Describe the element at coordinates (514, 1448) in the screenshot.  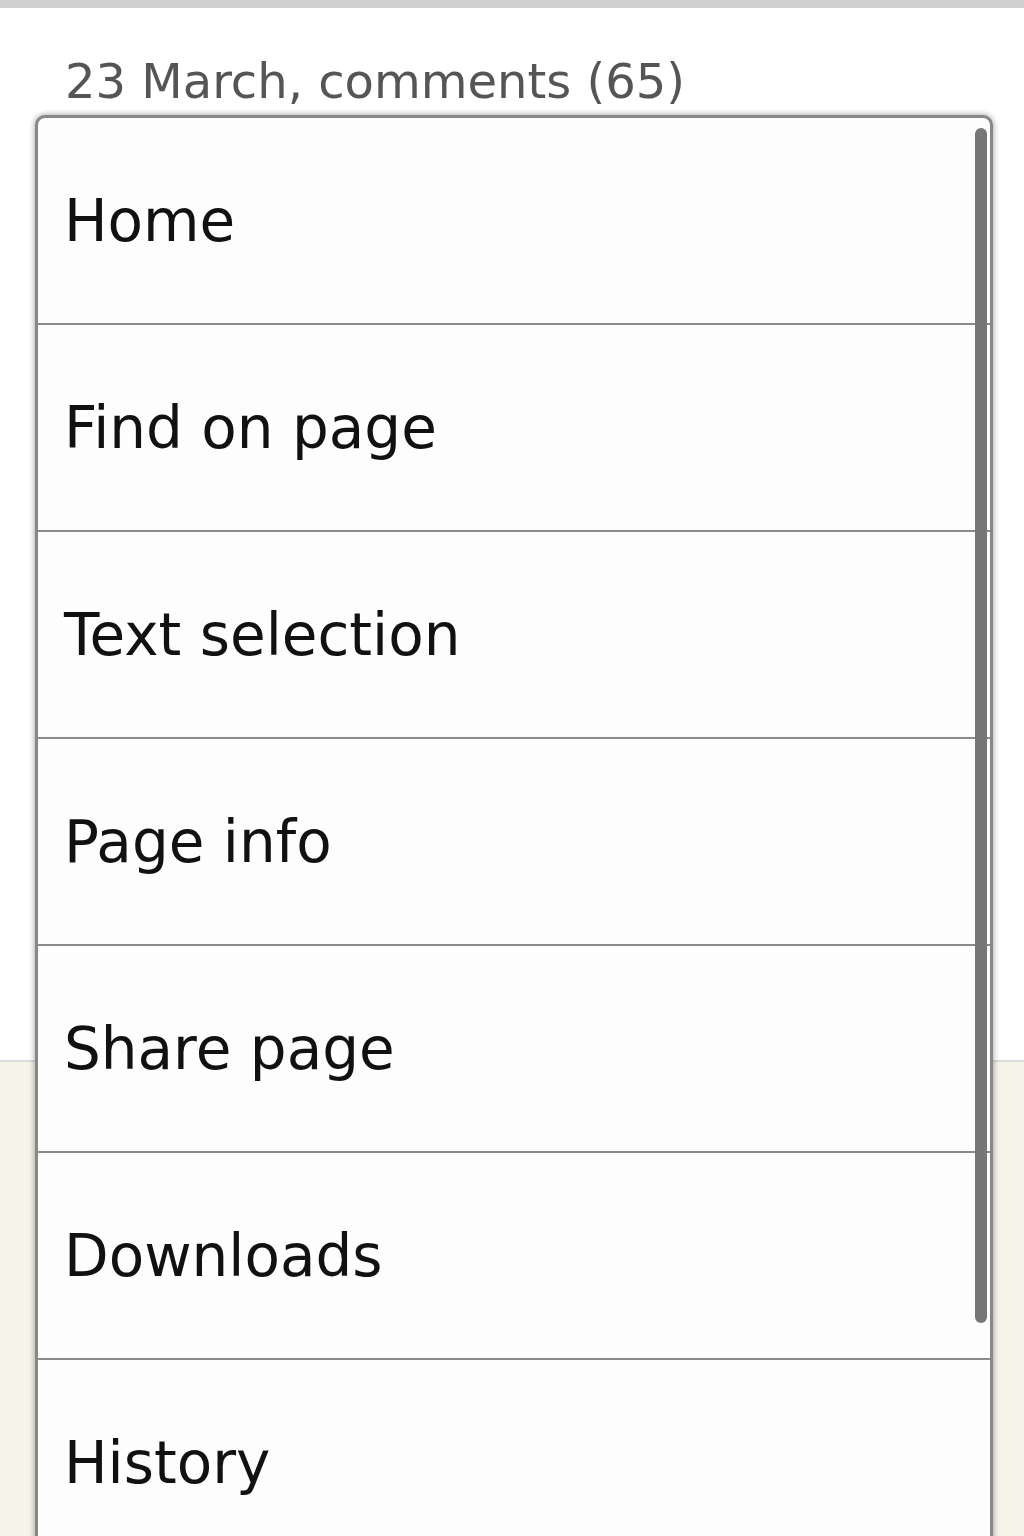
I see `menu-item: History` at that location.